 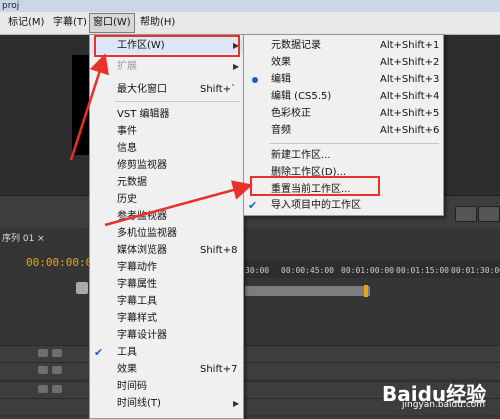 I want to click on arrow-to-reset, so click(x=178, y=203).